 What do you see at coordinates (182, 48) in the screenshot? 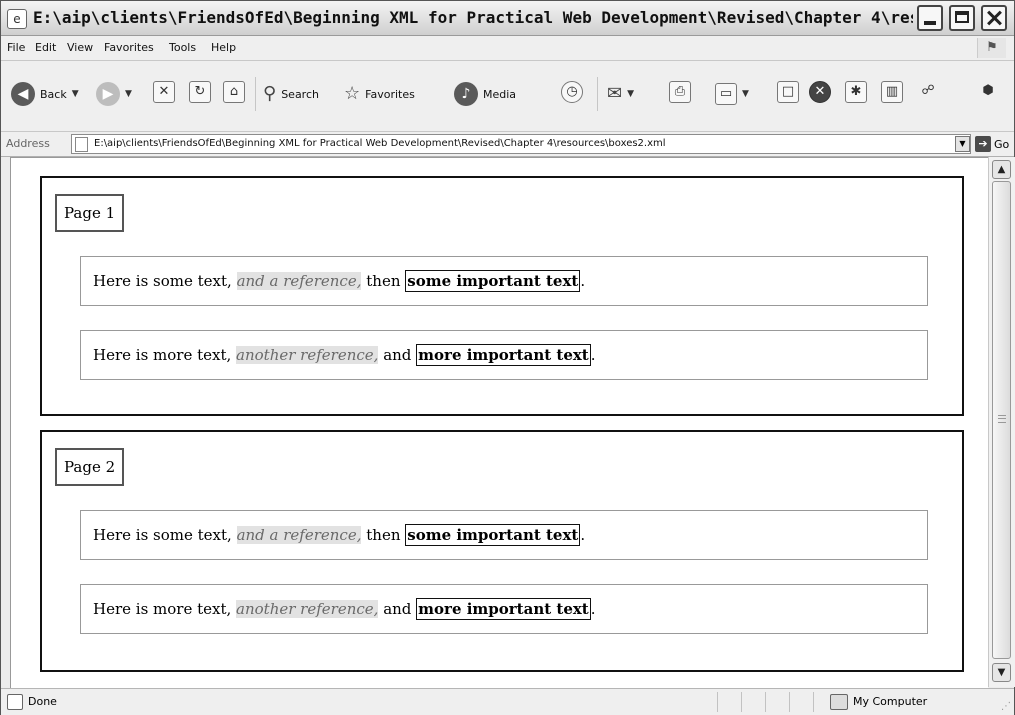
I see `menu-tools: Tools` at bounding box center [182, 48].